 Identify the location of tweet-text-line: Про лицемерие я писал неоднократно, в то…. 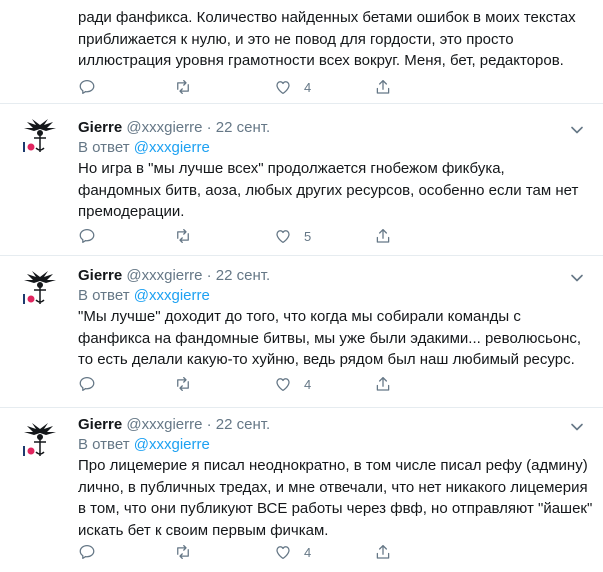
(333, 465).